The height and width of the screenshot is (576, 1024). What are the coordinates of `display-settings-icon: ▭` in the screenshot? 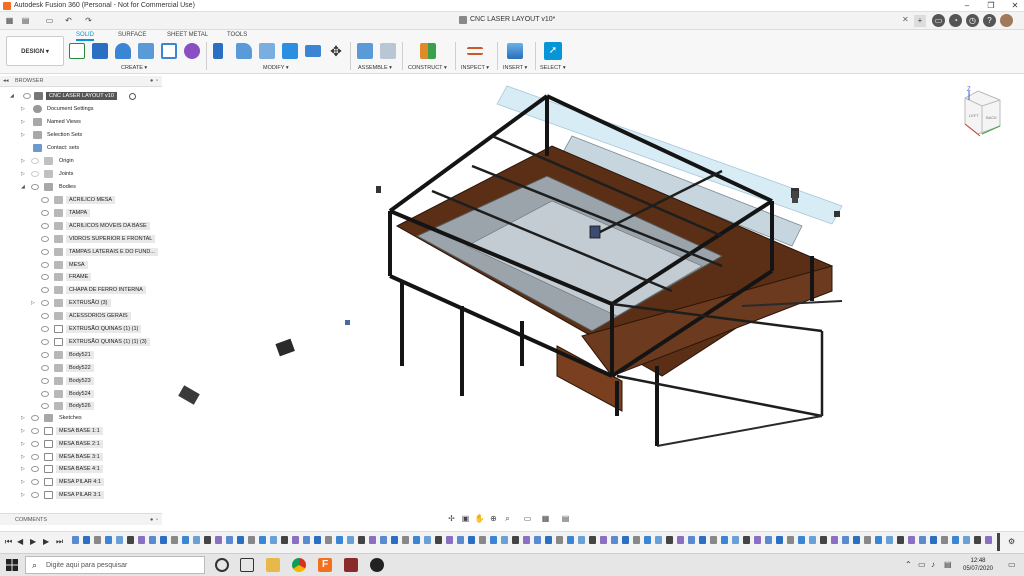 It's located at (527, 518).